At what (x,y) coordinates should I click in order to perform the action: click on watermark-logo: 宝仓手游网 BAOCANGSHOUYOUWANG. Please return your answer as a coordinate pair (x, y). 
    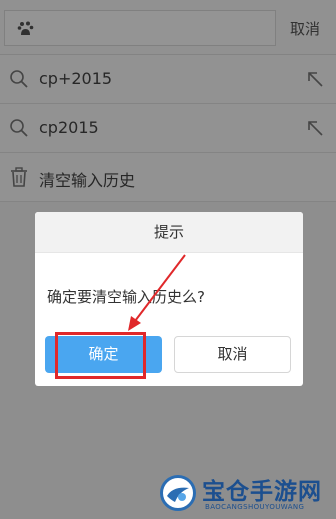
    Looking at the image, I should click on (247, 494).